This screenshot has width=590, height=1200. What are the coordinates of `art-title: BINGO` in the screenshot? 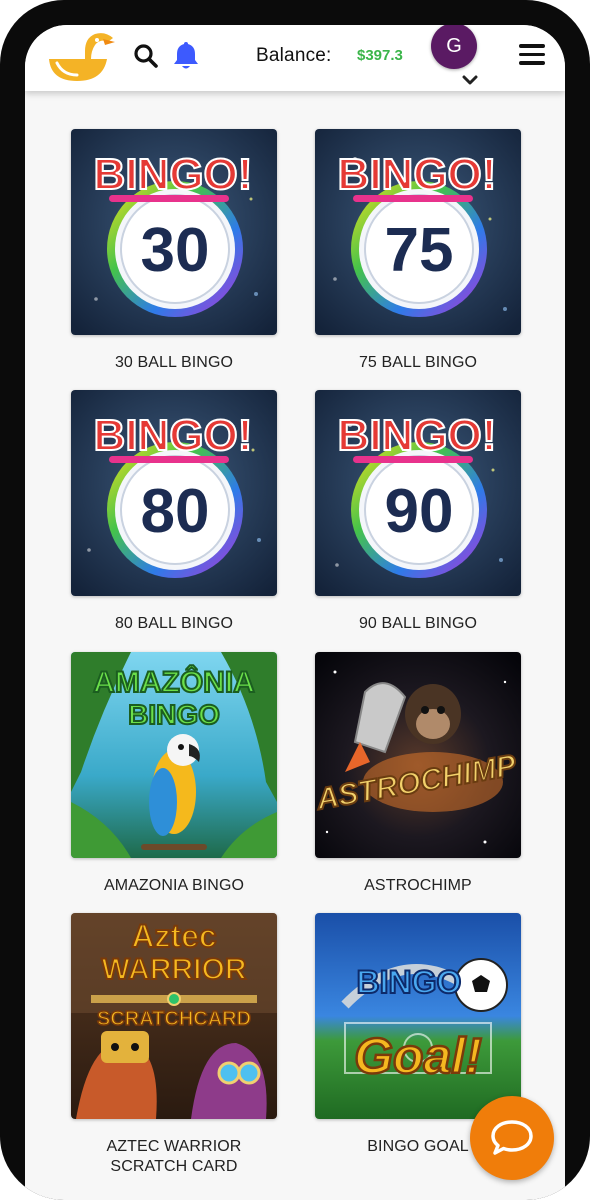 It's located at (409, 982).